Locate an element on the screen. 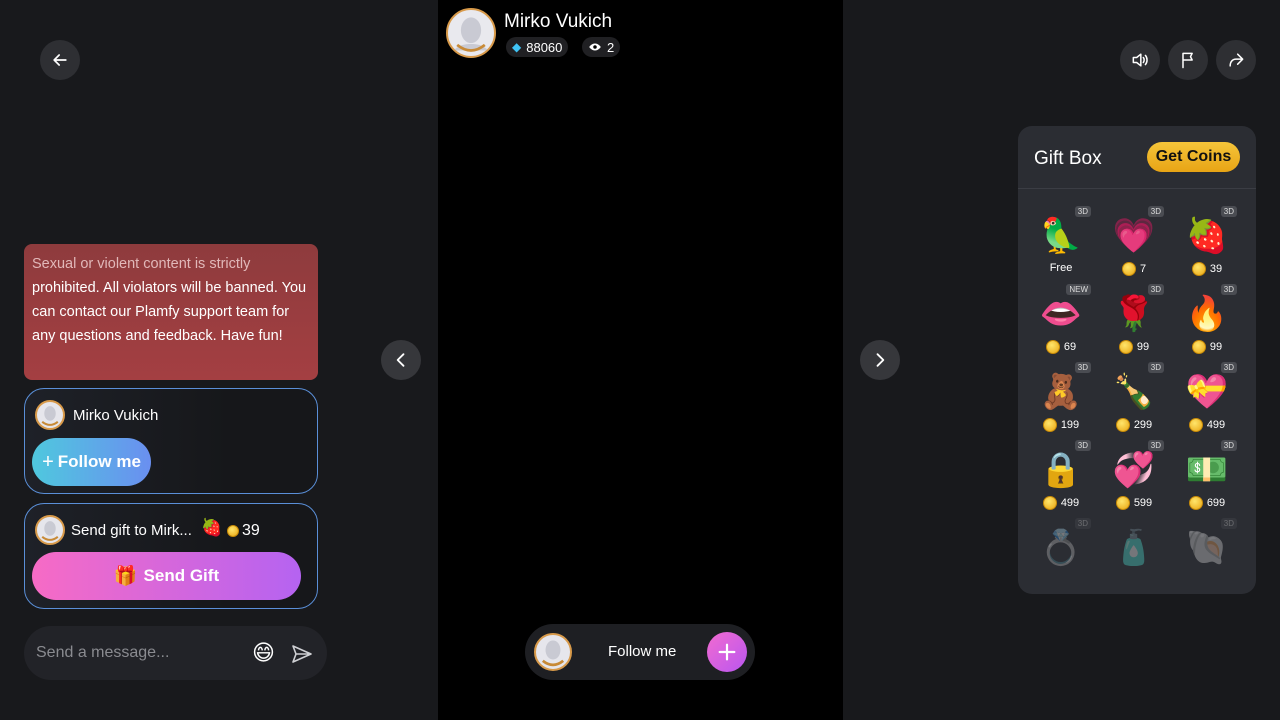 This screenshot has width=1280, height=720. gift-price: 69 is located at coordinates (1061, 347).